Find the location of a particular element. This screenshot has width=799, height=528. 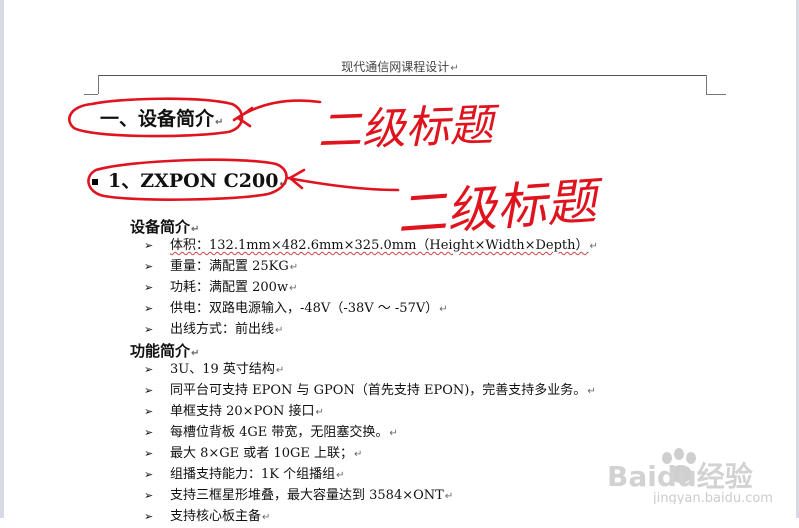

page-header-title: 现代通信网课程设计 is located at coordinates (395, 67).